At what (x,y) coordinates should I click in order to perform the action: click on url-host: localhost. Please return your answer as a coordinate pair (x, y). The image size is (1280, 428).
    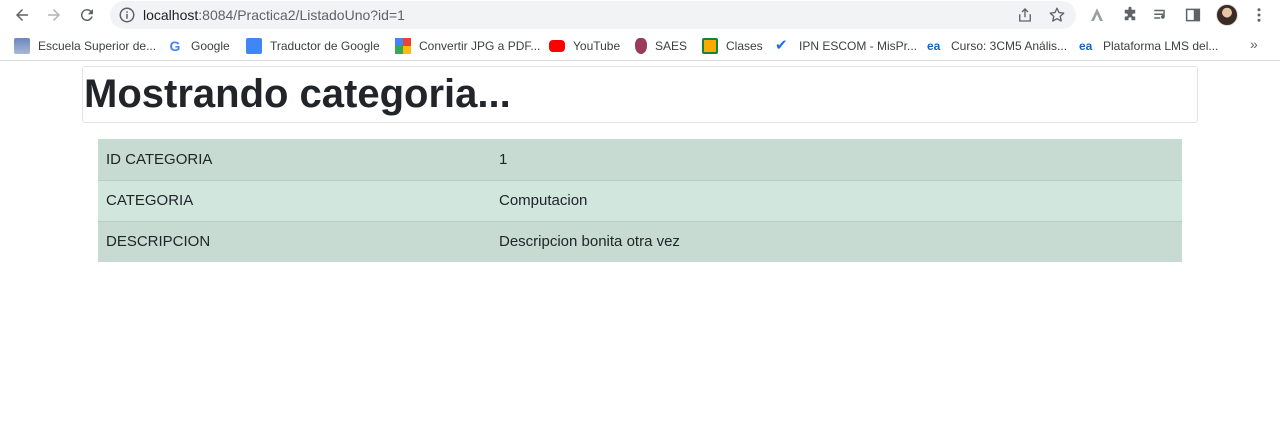
    Looking at the image, I should click on (171, 15).